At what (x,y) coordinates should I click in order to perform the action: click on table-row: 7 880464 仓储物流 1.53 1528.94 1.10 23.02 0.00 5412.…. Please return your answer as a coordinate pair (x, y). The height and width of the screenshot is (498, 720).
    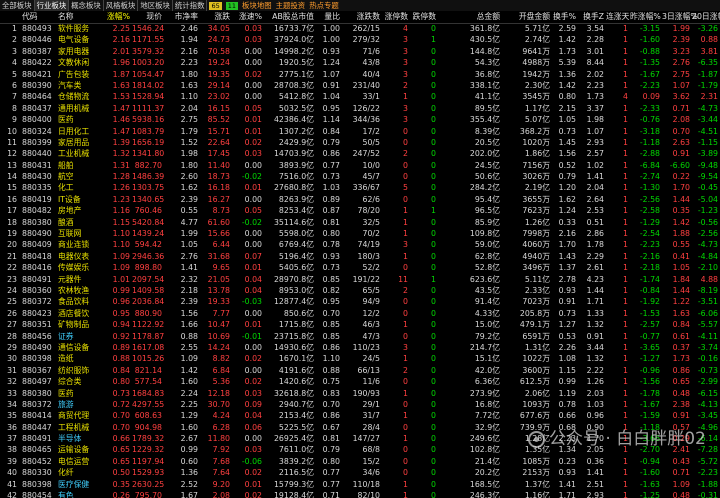
    Looking at the image, I should click on (360, 96).